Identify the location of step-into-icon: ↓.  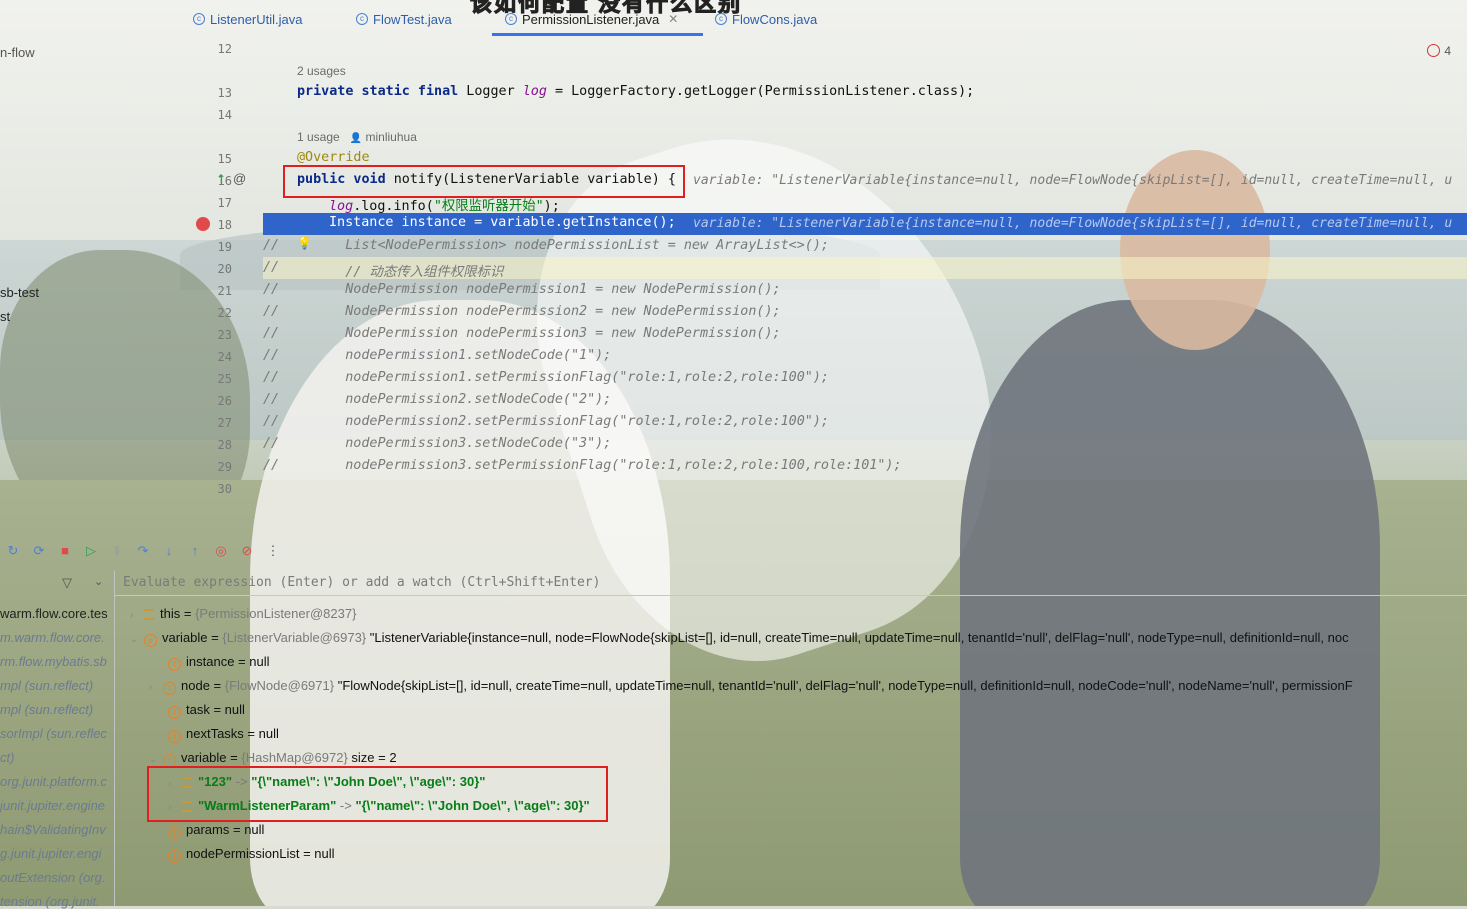
(169, 551).